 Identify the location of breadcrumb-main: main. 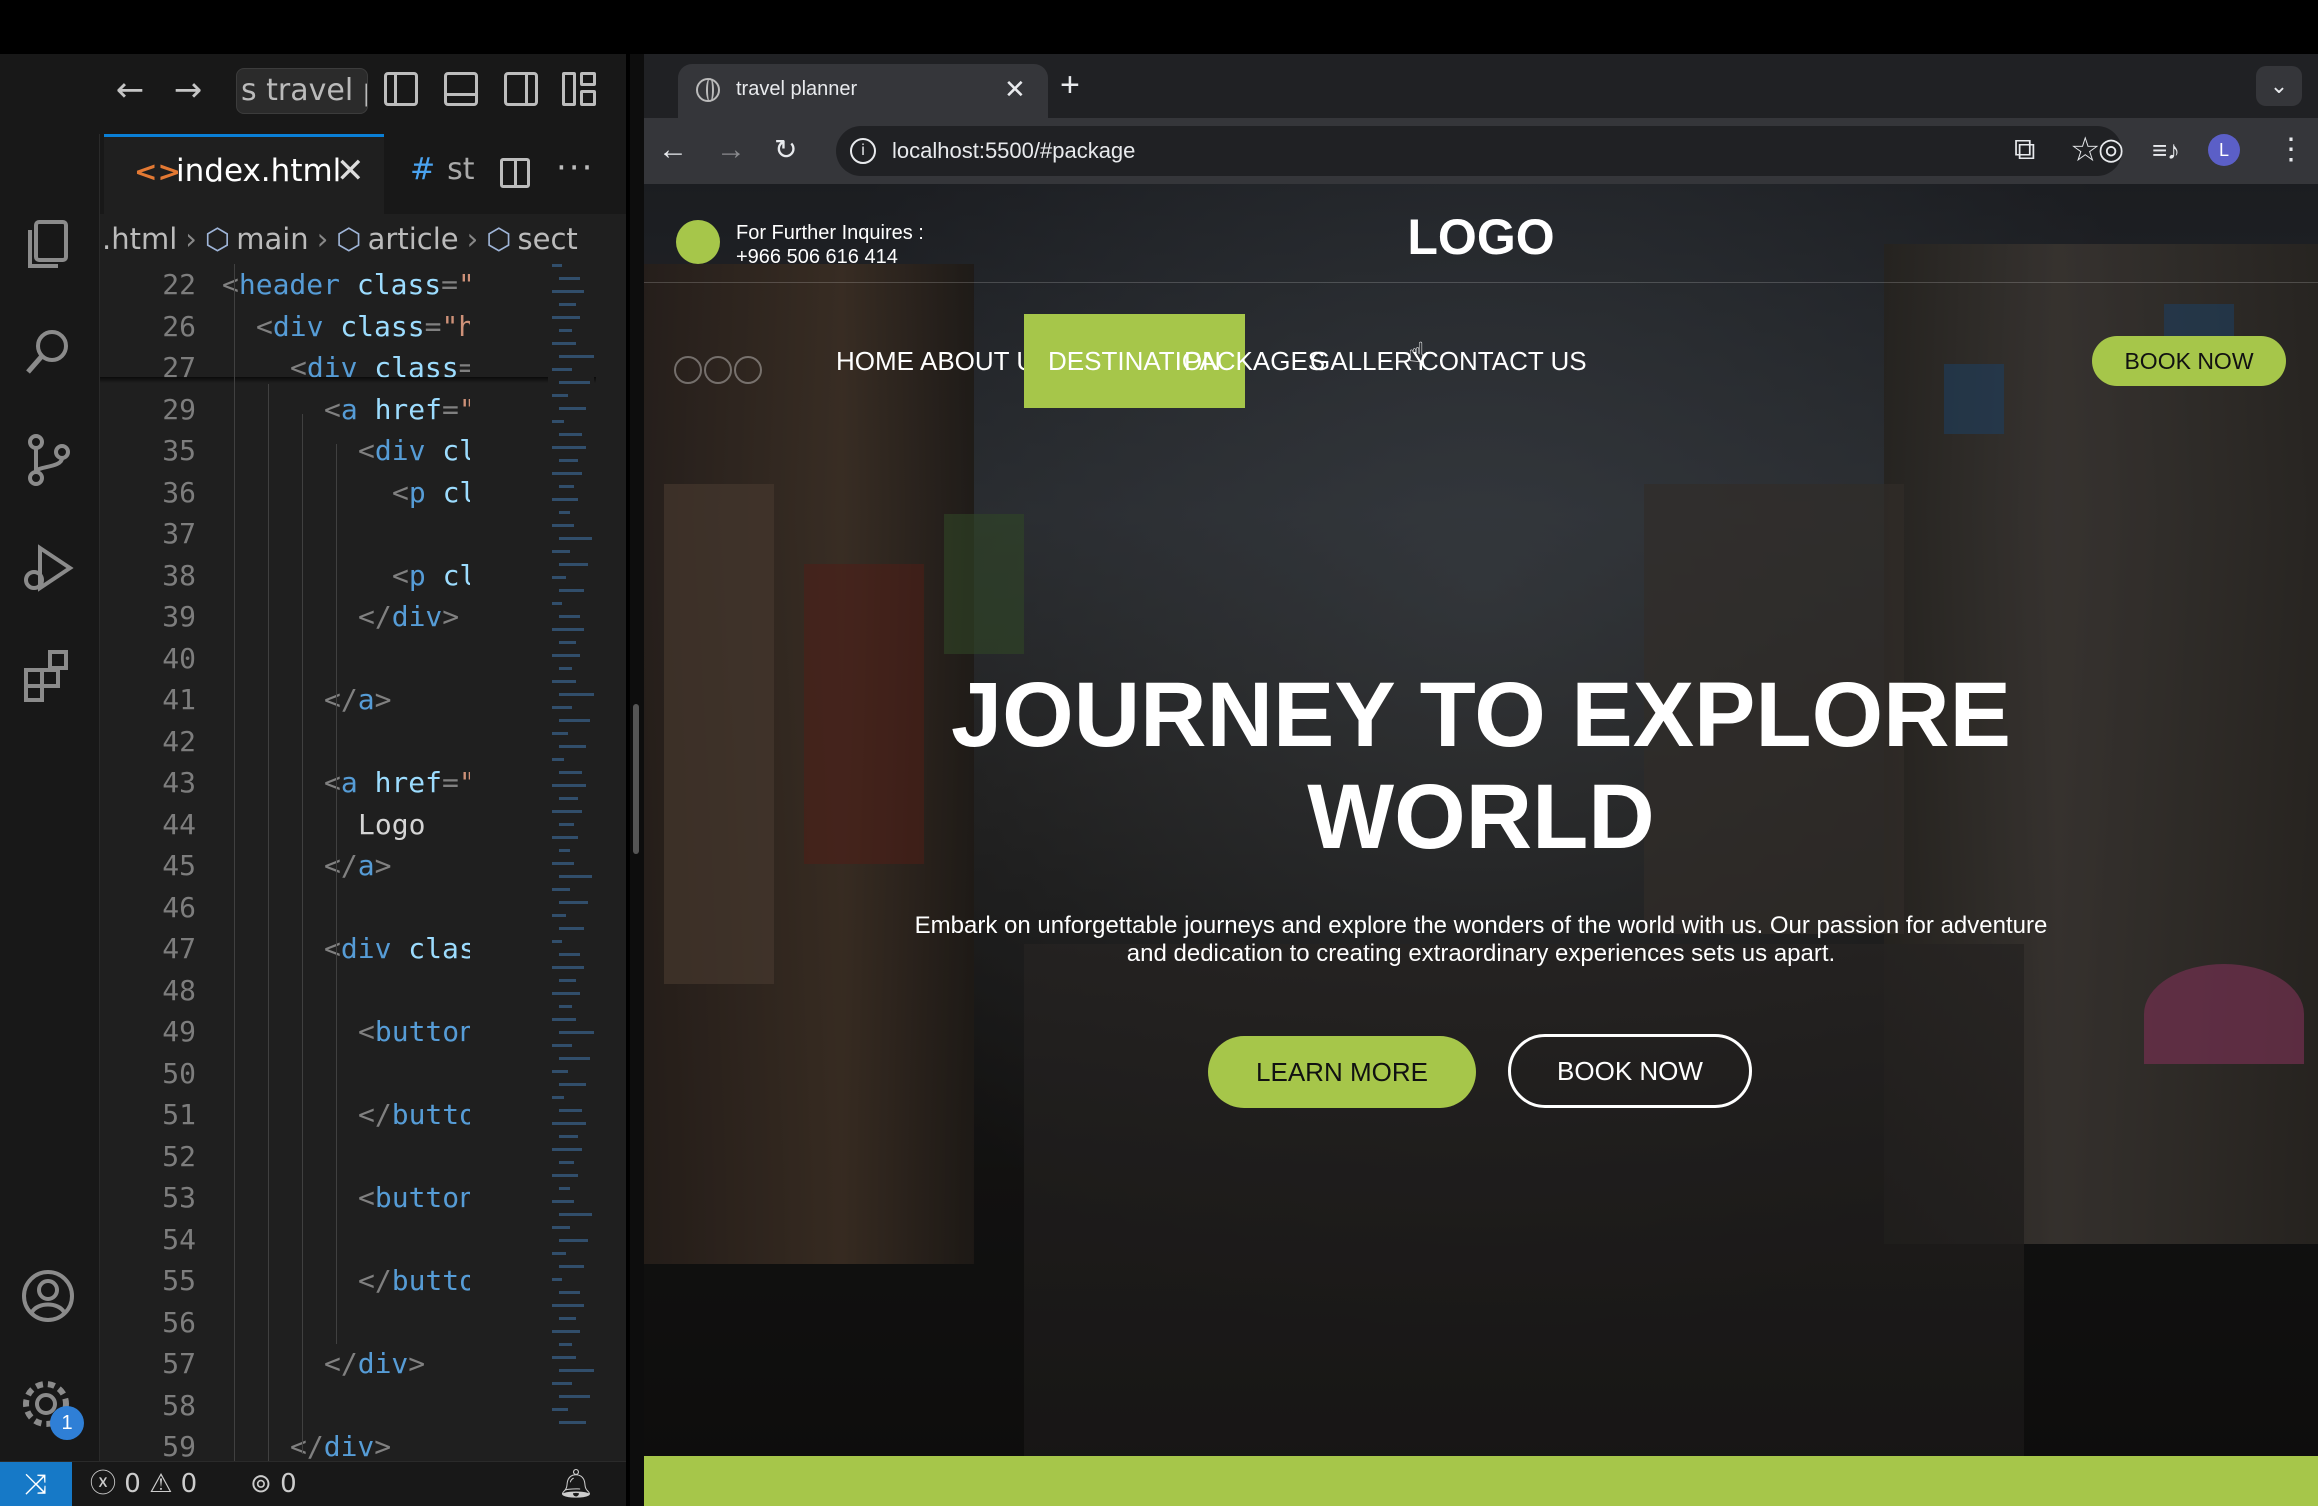
(272, 239).